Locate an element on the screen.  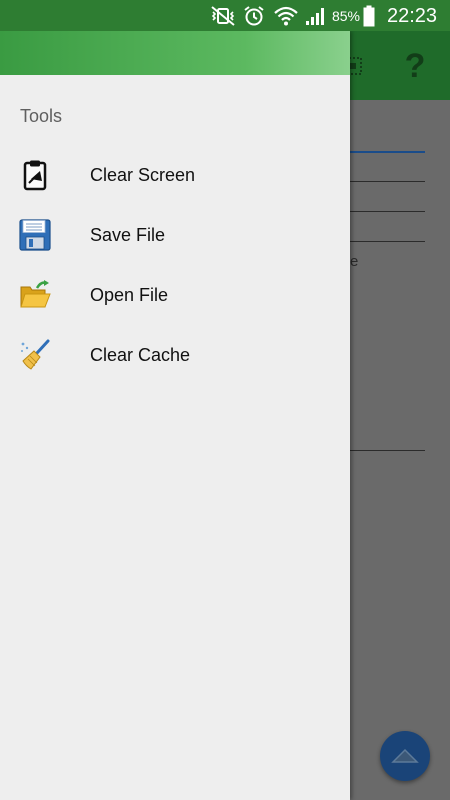
menu-item-label: Open File is located at coordinates (129, 295).